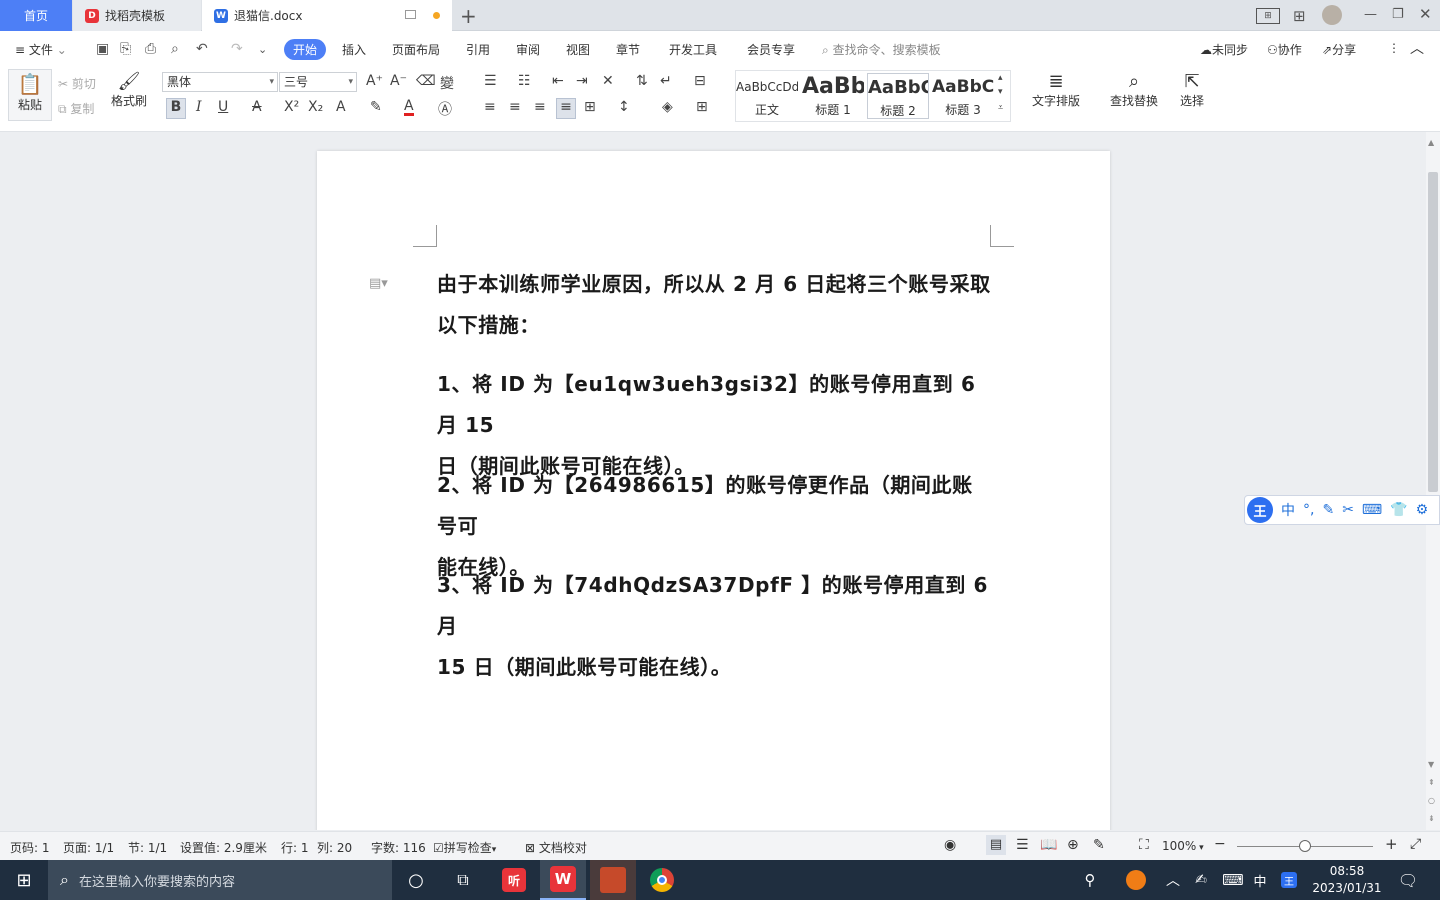 The height and width of the screenshot is (900, 1440). What do you see at coordinates (175, 49) in the screenshot?
I see `print-preview-icon: ⌕` at bounding box center [175, 49].